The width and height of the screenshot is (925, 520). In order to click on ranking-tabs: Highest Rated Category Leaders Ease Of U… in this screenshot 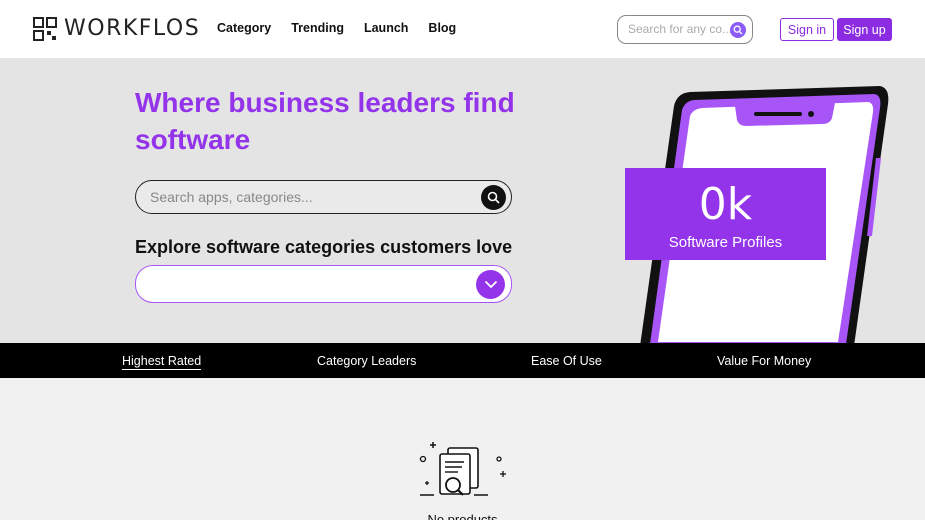, I will do `click(462, 360)`.